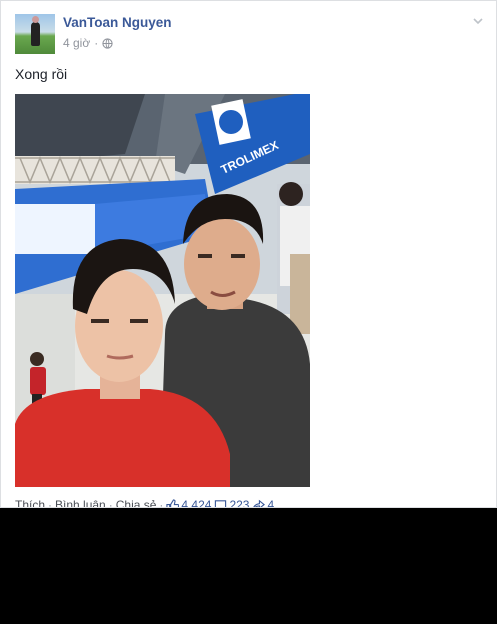 The image size is (497, 624). Describe the element at coordinates (239, 503) in the screenshot. I see `comment-count-value: 223` at that location.